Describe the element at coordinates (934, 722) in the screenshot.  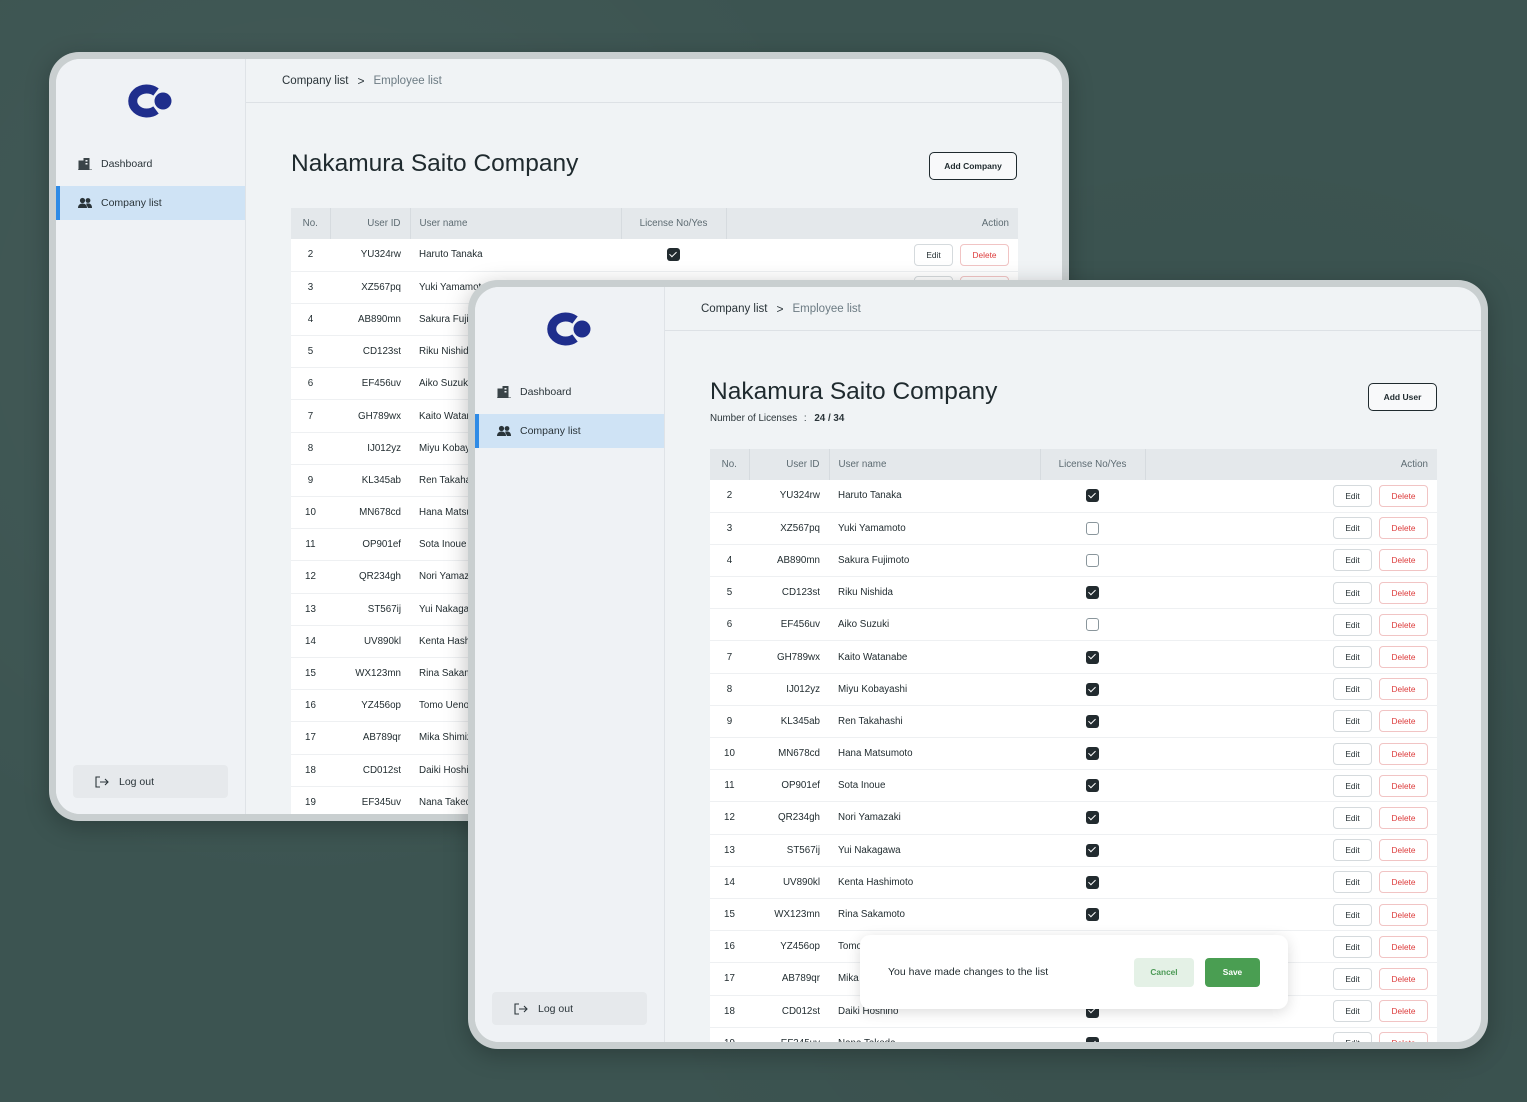
I see `cell-user-name: Ren Takahashi` at that location.